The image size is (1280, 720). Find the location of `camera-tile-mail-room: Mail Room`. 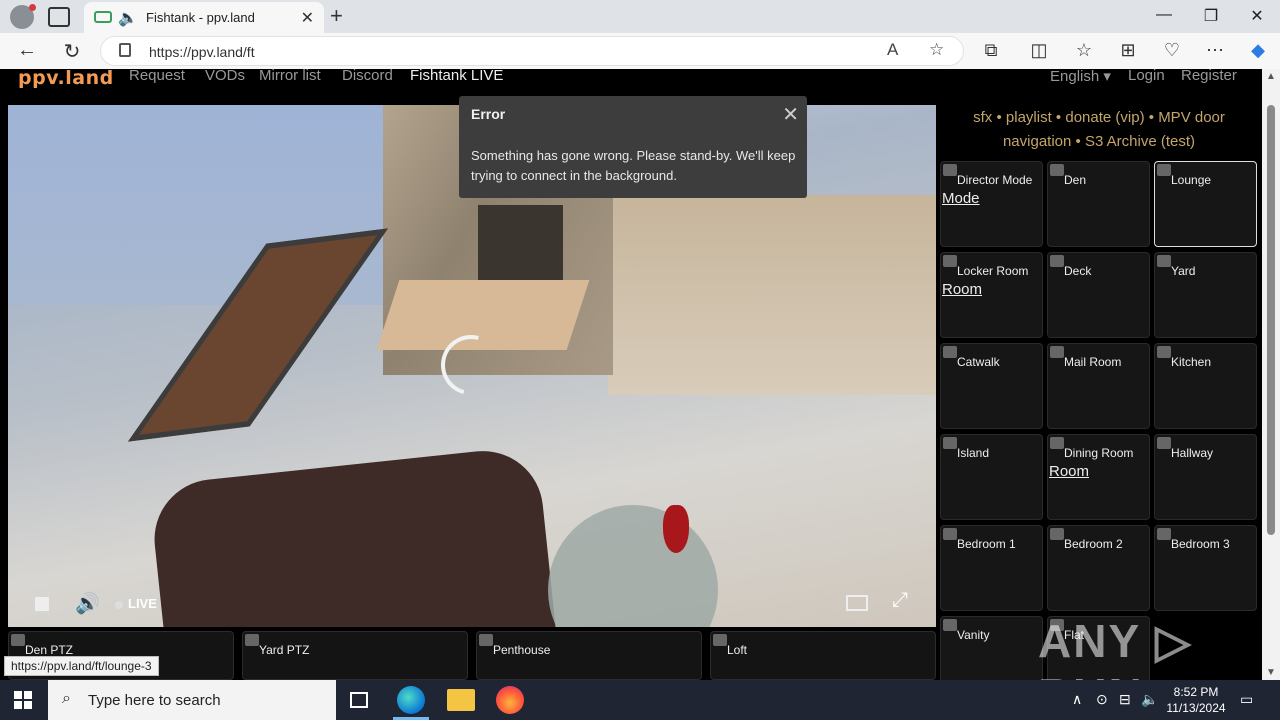

camera-tile-mail-room: Mail Room is located at coordinates (1098, 386).